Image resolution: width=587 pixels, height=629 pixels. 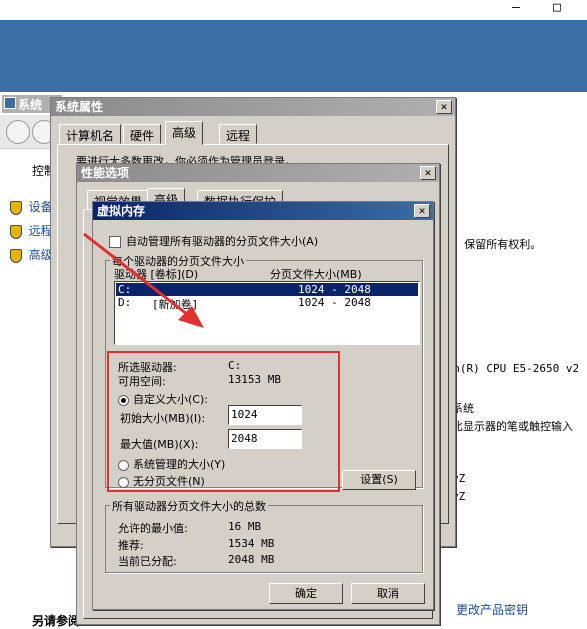 I want to click on pen-touch-text: 比显示器的笔或触控输入, so click(x=512, y=426).